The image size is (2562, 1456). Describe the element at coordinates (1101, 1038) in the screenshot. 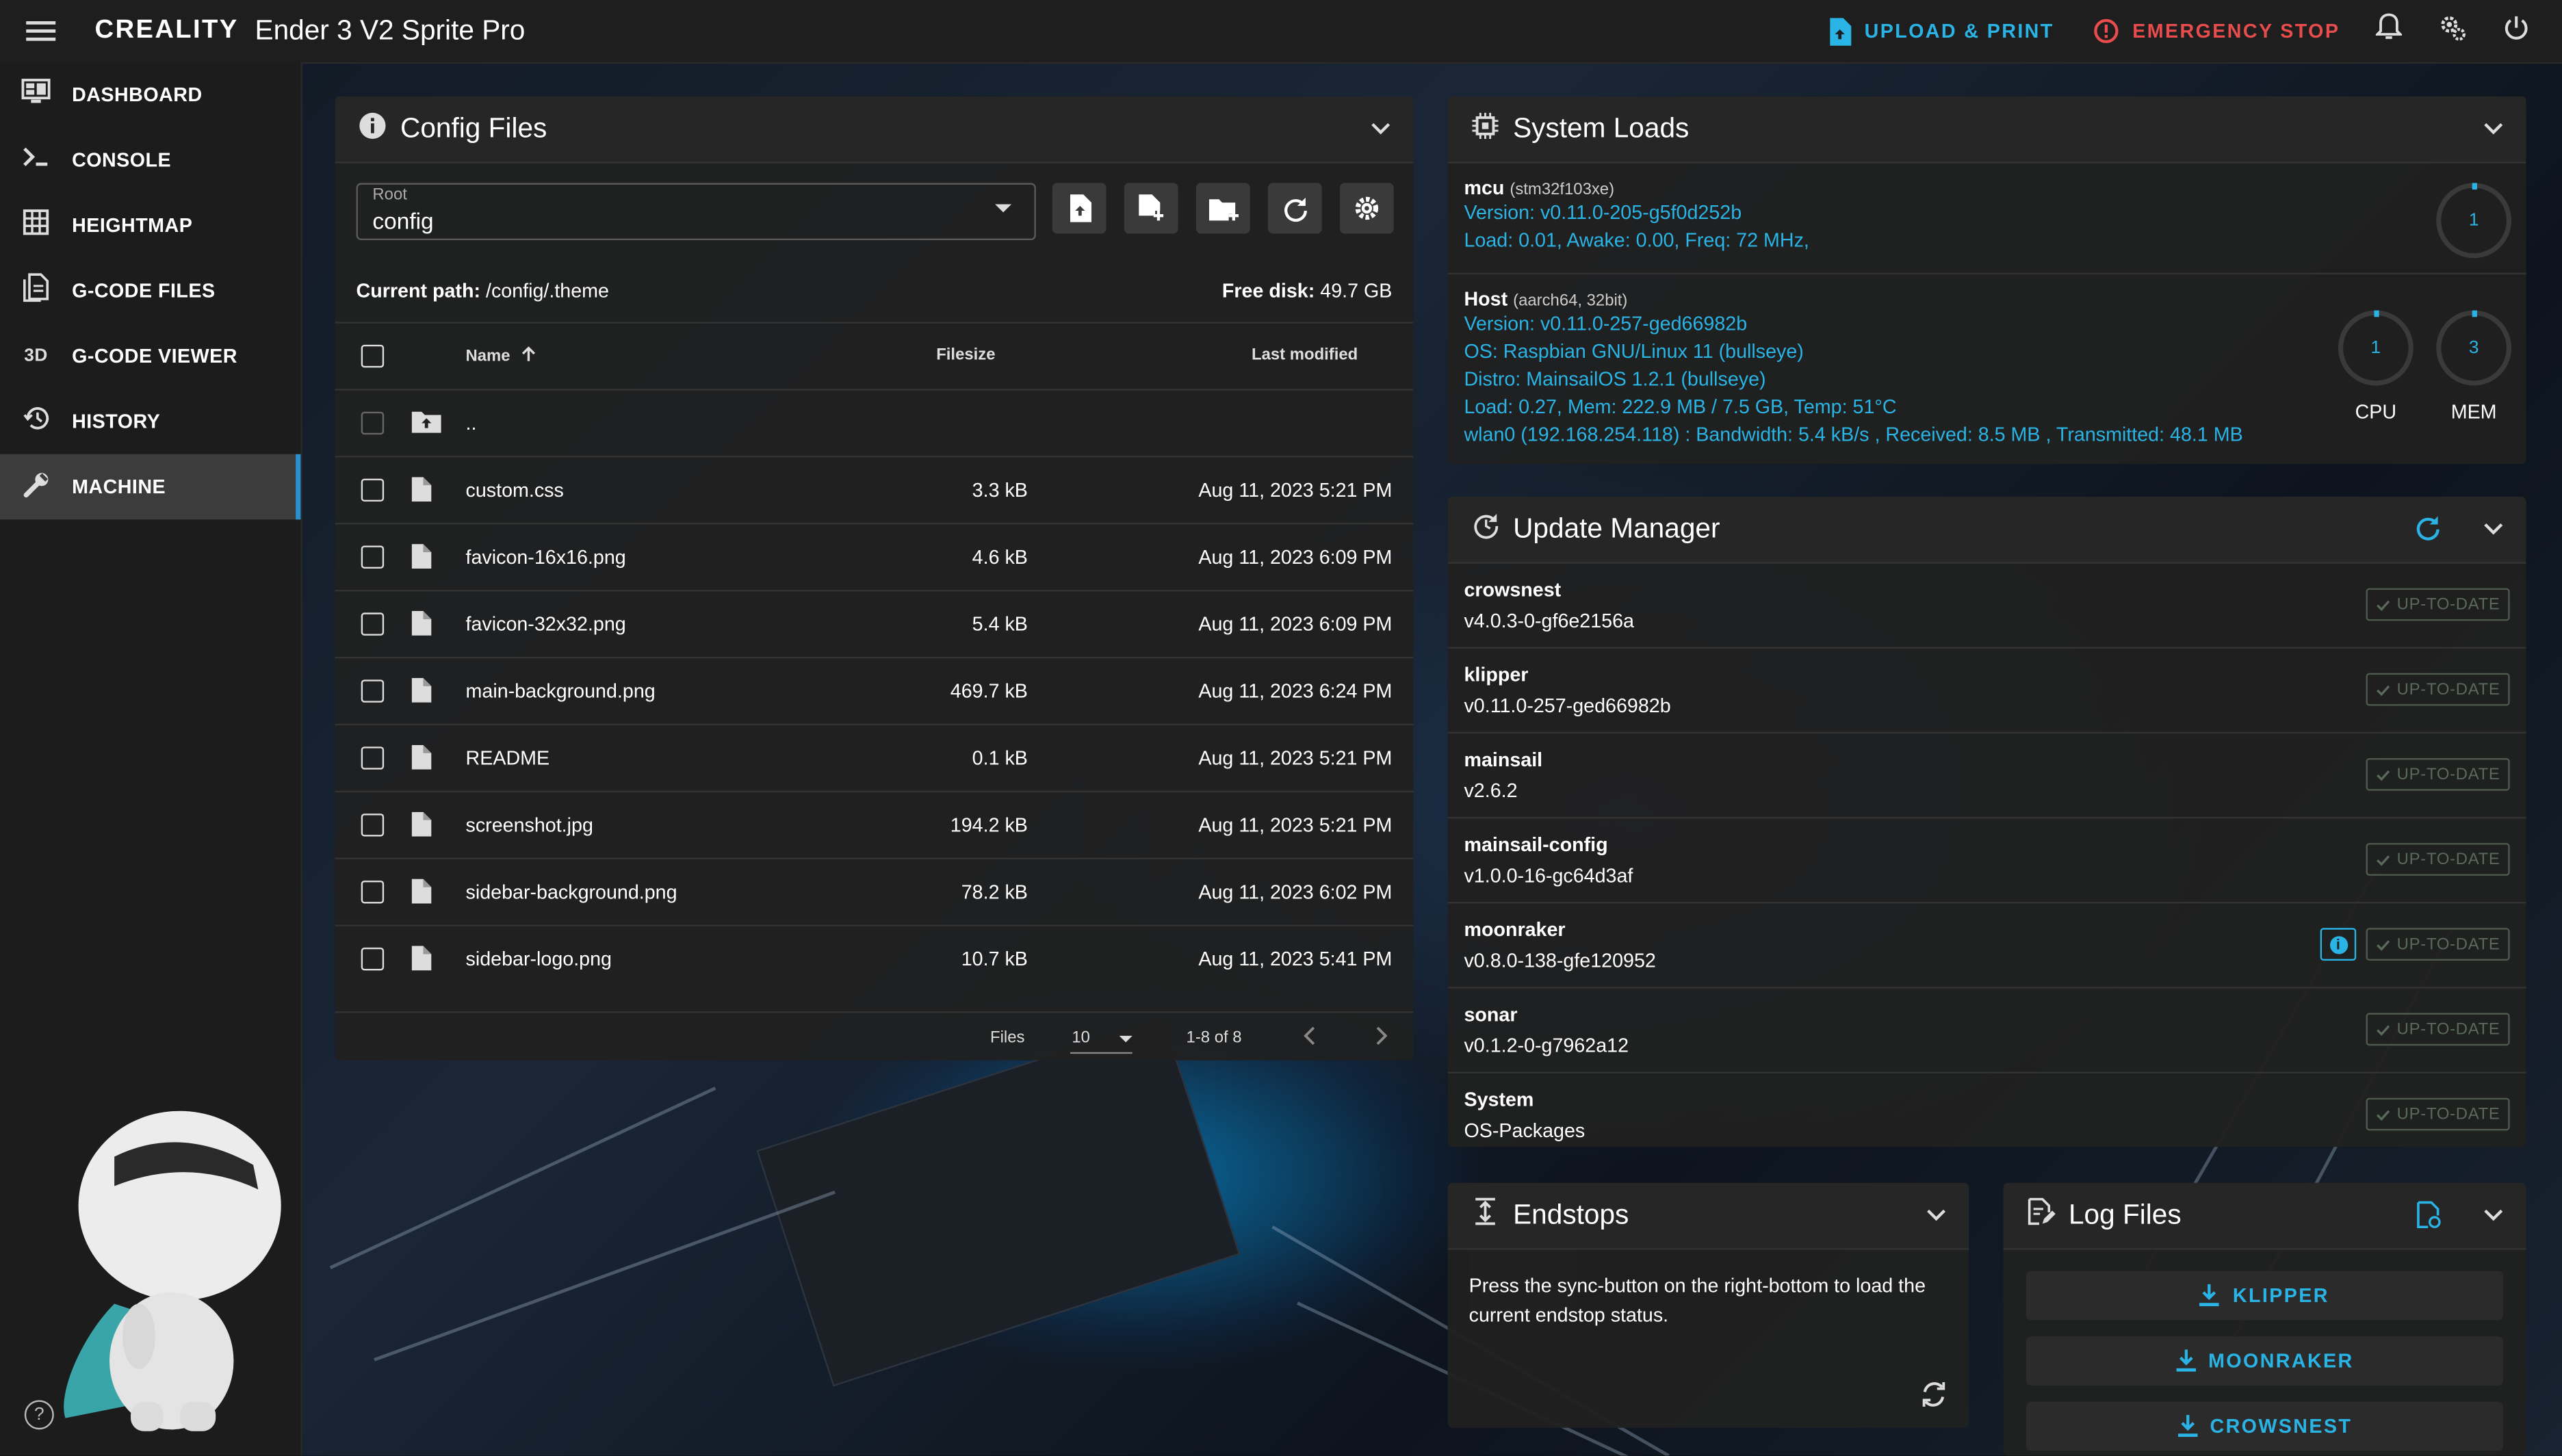

I see `files-per-page-select: 10` at that location.